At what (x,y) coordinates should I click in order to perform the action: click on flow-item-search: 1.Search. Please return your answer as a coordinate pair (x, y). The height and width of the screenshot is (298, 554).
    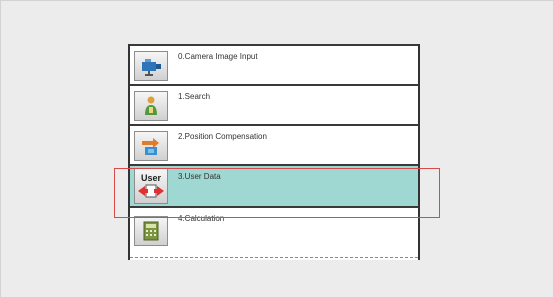
    Looking at the image, I should click on (274, 104).